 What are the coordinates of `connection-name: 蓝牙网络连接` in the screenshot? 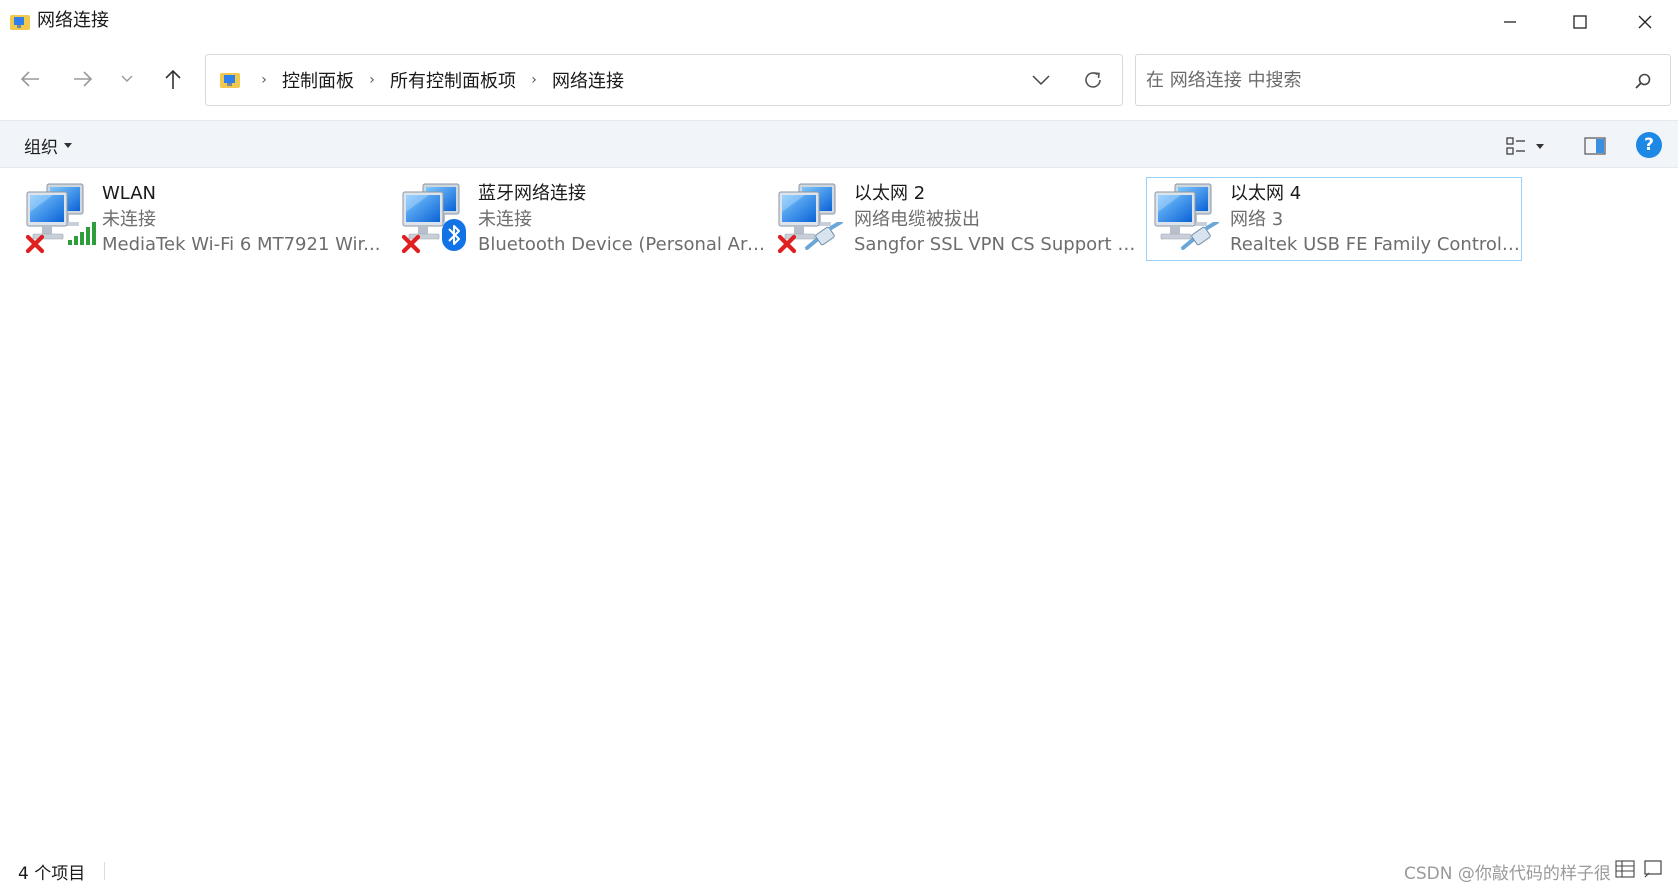 It's located at (532, 193).